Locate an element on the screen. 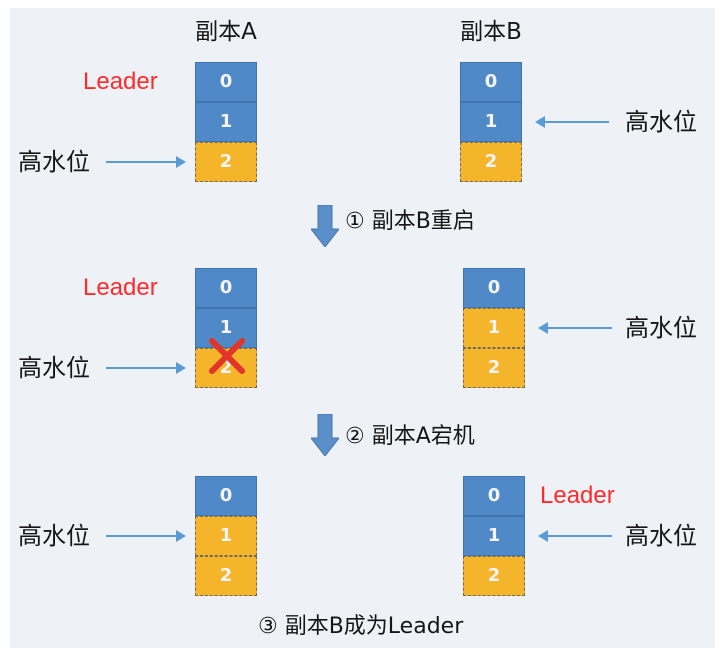 The image size is (725, 655). step-2-label: ② 副本A宕机 is located at coordinates (410, 436).